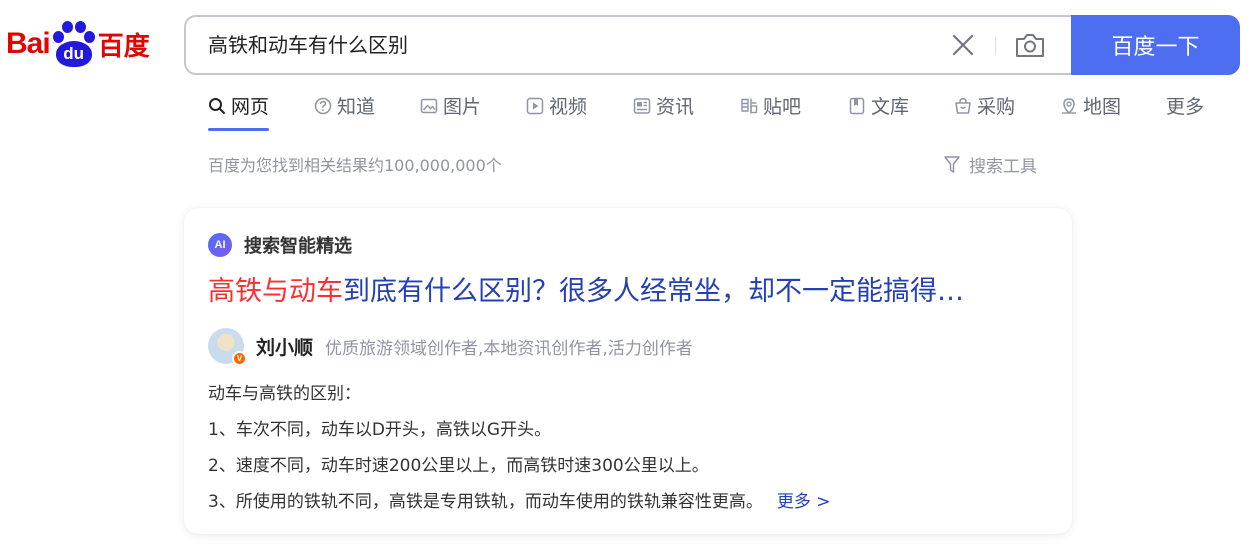  What do you see at coordinates (1030, 45) in the screenshot?
I see `camera-icon` at bounding box center [1030, 45].